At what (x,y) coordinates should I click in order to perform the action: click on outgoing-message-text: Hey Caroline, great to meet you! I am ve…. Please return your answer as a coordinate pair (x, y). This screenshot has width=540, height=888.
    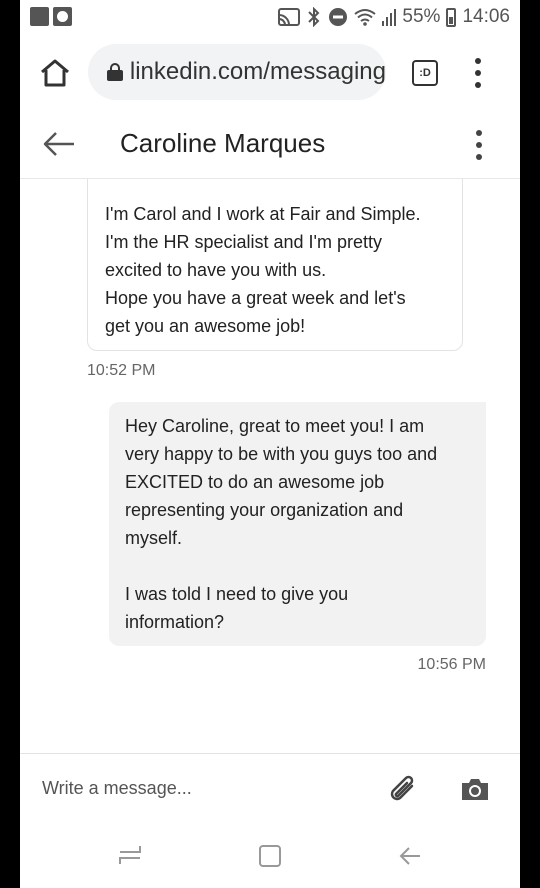
    Looking at the image, I should click on (281, 524).